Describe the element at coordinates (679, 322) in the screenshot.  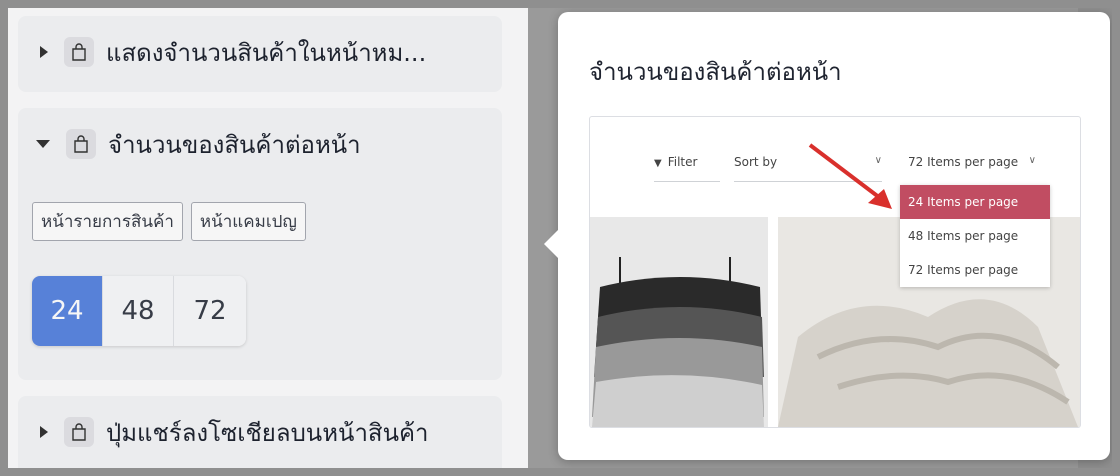
I see `product-photo-tanktops` at that location.